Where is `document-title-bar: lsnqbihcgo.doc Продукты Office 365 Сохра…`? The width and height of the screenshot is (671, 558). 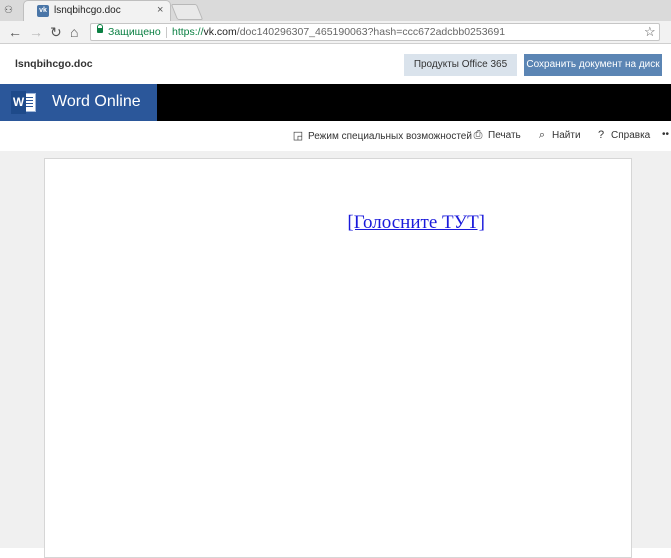
document-title-bar: lsnqbihcgo.doc Продукты Office 365 Сохра… is located at coordinates (335, 64).